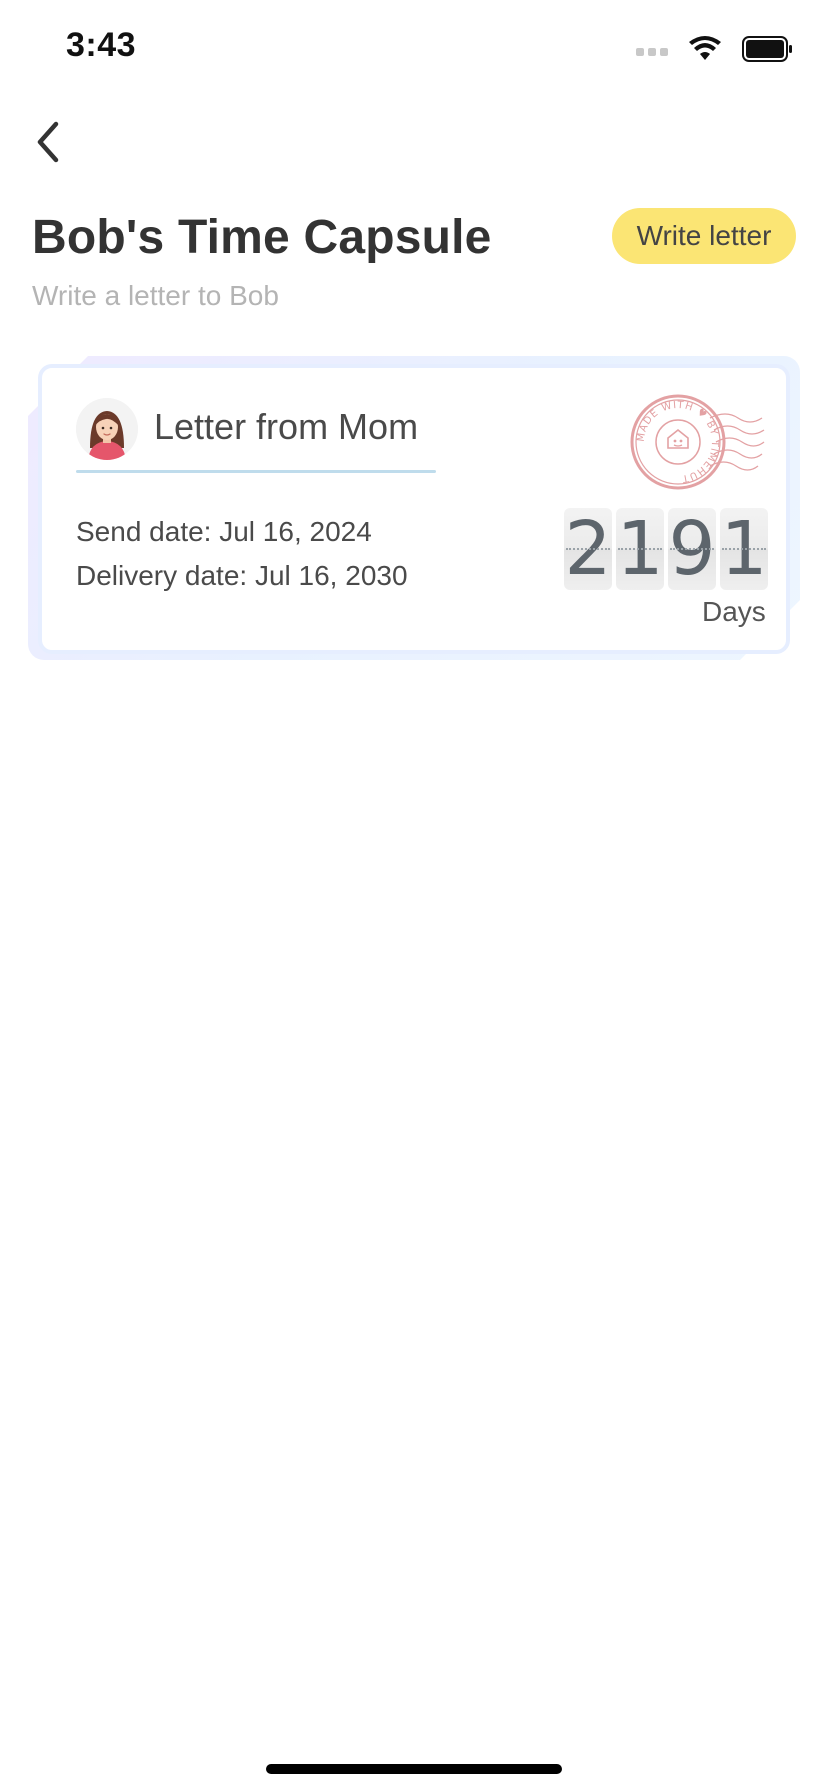 The height and width of the screenshot is (1792, 828). What do you see at coordinates (704, 236) in the screenshot?
I see `write-letter-button: Write letter` at bounding box center [704, 236].